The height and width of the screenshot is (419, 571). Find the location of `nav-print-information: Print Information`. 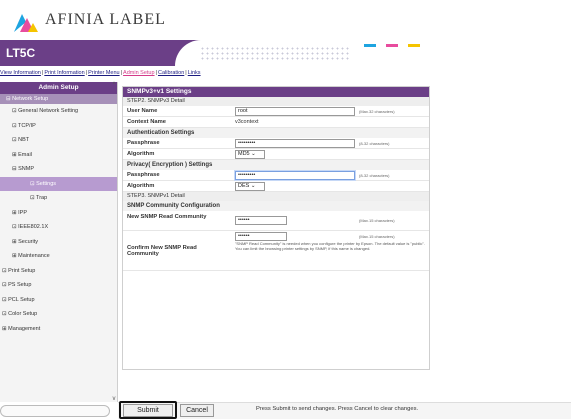

nav-print-information: Print Information is located at coordinates (64, 73).